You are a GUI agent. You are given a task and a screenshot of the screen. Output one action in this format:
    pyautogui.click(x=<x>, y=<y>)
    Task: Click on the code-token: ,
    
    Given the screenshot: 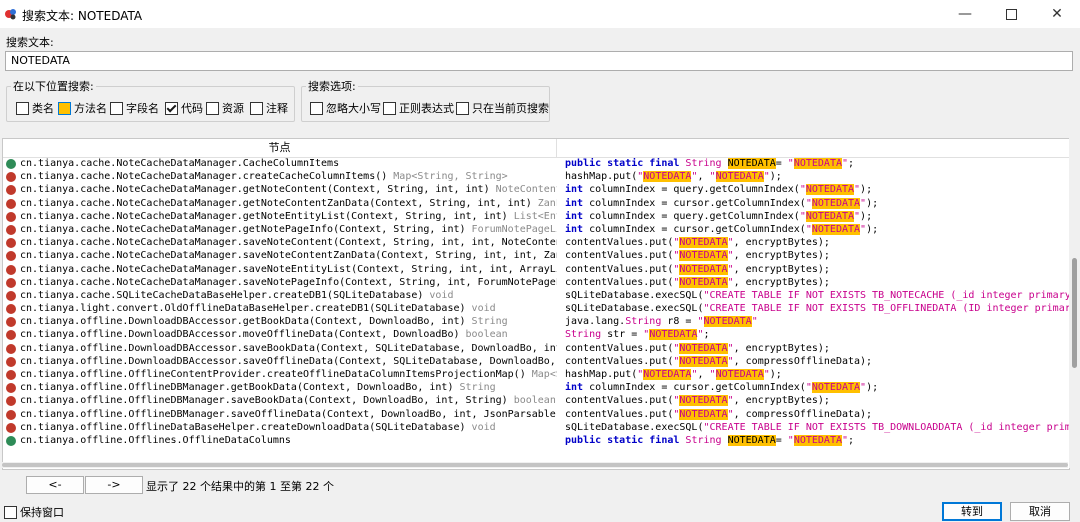 What is the action you would take?
    pyautogui.click(x=703, y=374)
    